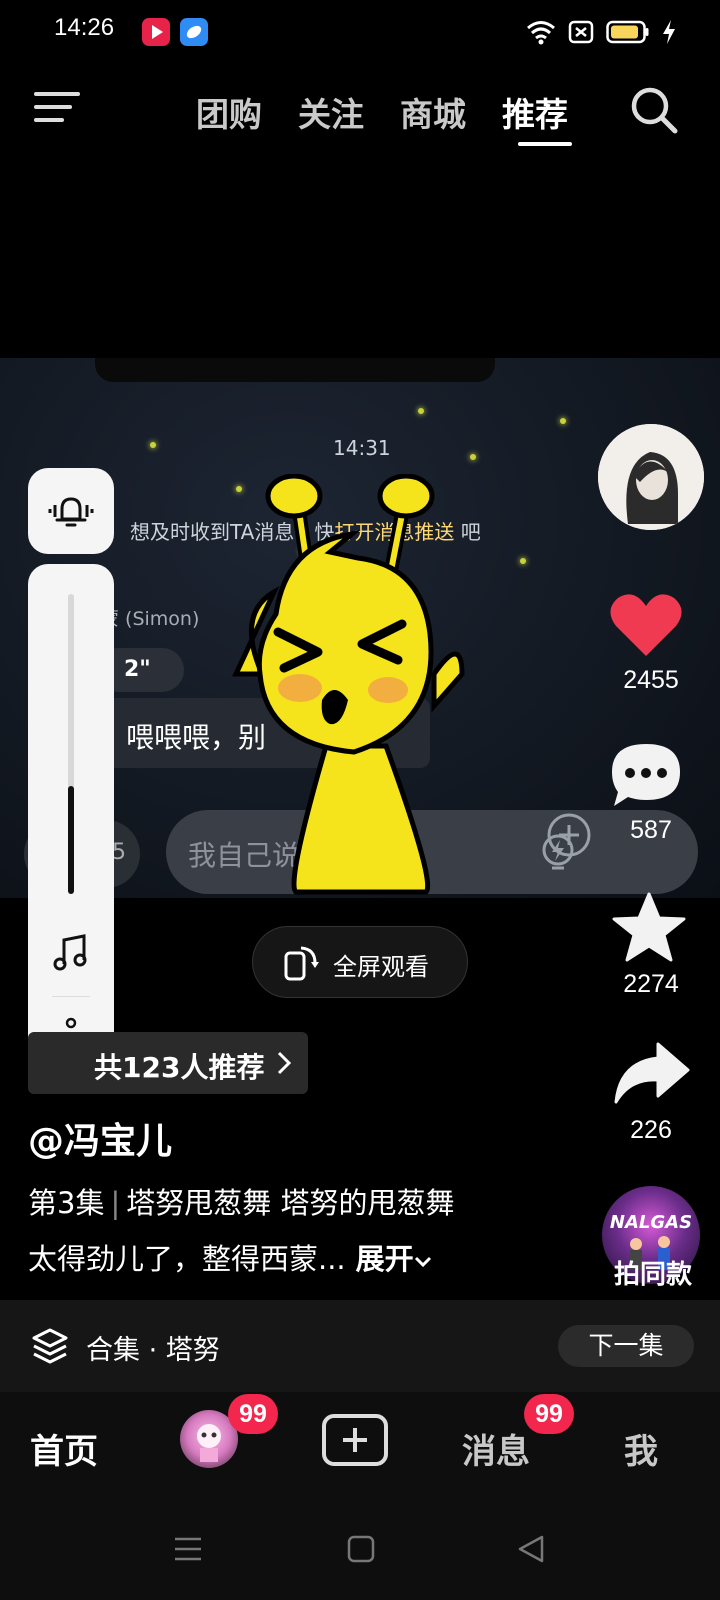  I want to click on video-app-icon, so click(156, 32).